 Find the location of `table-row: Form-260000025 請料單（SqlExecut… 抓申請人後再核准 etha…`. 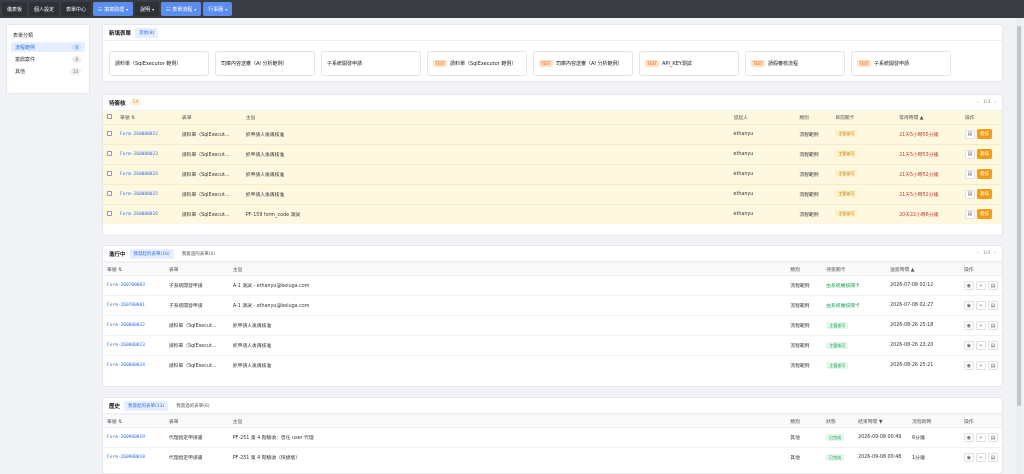

table-row: Form-260000025 請料單（SqlExecut… 抓申請人後再核准 etha… is located at coordinates (552, 193).